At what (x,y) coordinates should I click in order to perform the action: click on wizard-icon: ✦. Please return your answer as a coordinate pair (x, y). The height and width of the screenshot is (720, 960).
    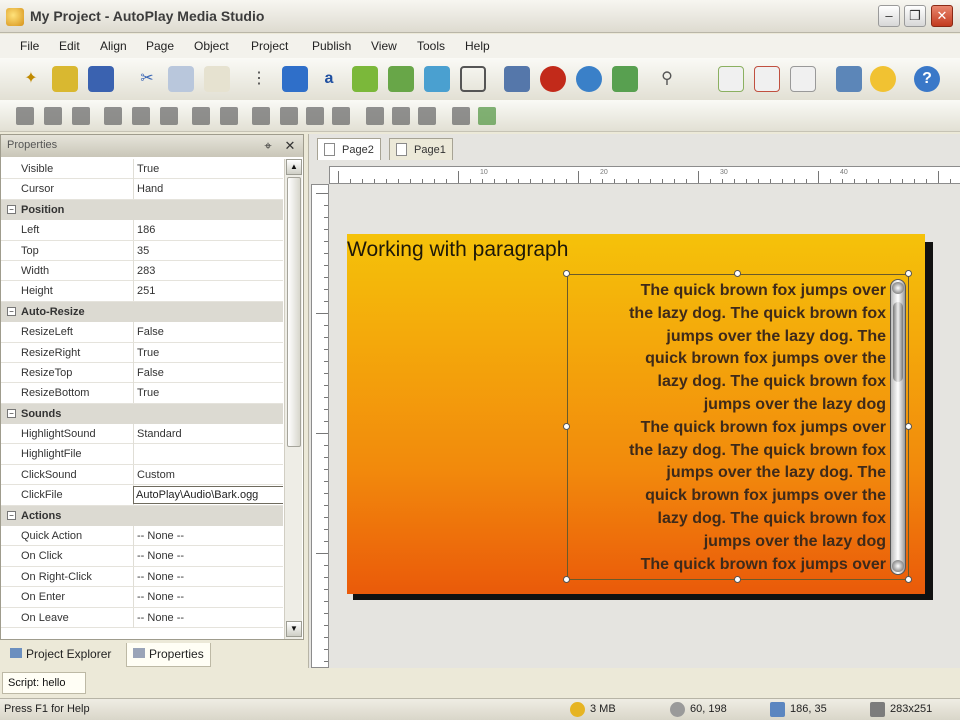
    Looking at the image, I should click on (31, 79).